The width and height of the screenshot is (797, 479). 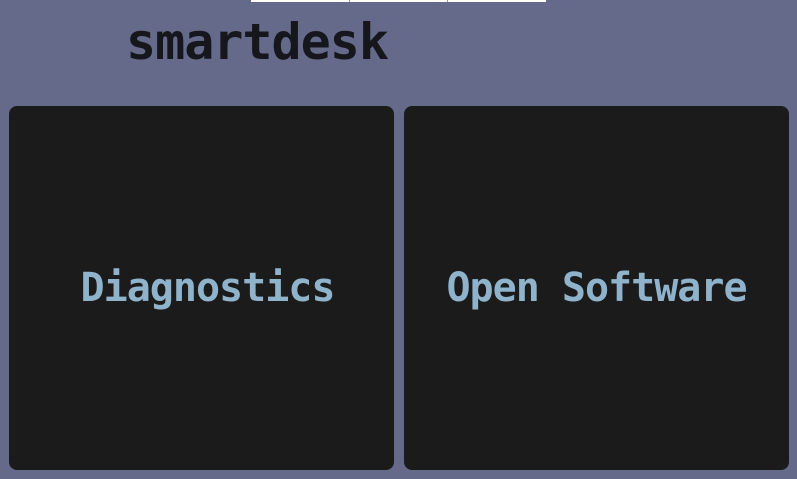 I want to click on top-window-strip, so click(x=398, y=1).